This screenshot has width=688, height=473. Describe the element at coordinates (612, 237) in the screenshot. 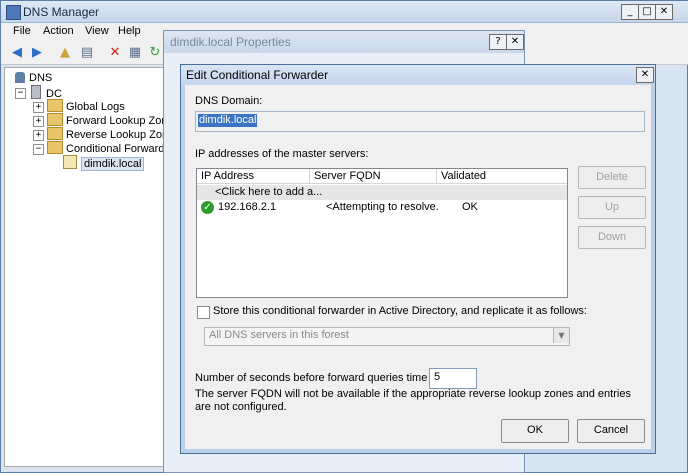

I see `down-button: Down` at that location.